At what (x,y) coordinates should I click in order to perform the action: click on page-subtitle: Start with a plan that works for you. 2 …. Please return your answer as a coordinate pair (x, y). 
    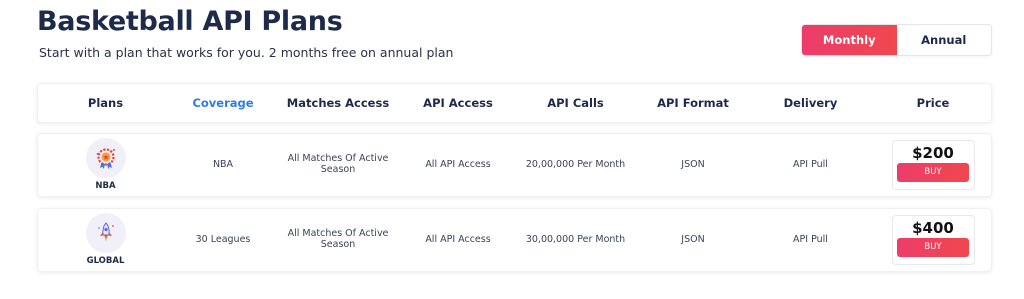
    Looking at the image, I should click on (246, 52).